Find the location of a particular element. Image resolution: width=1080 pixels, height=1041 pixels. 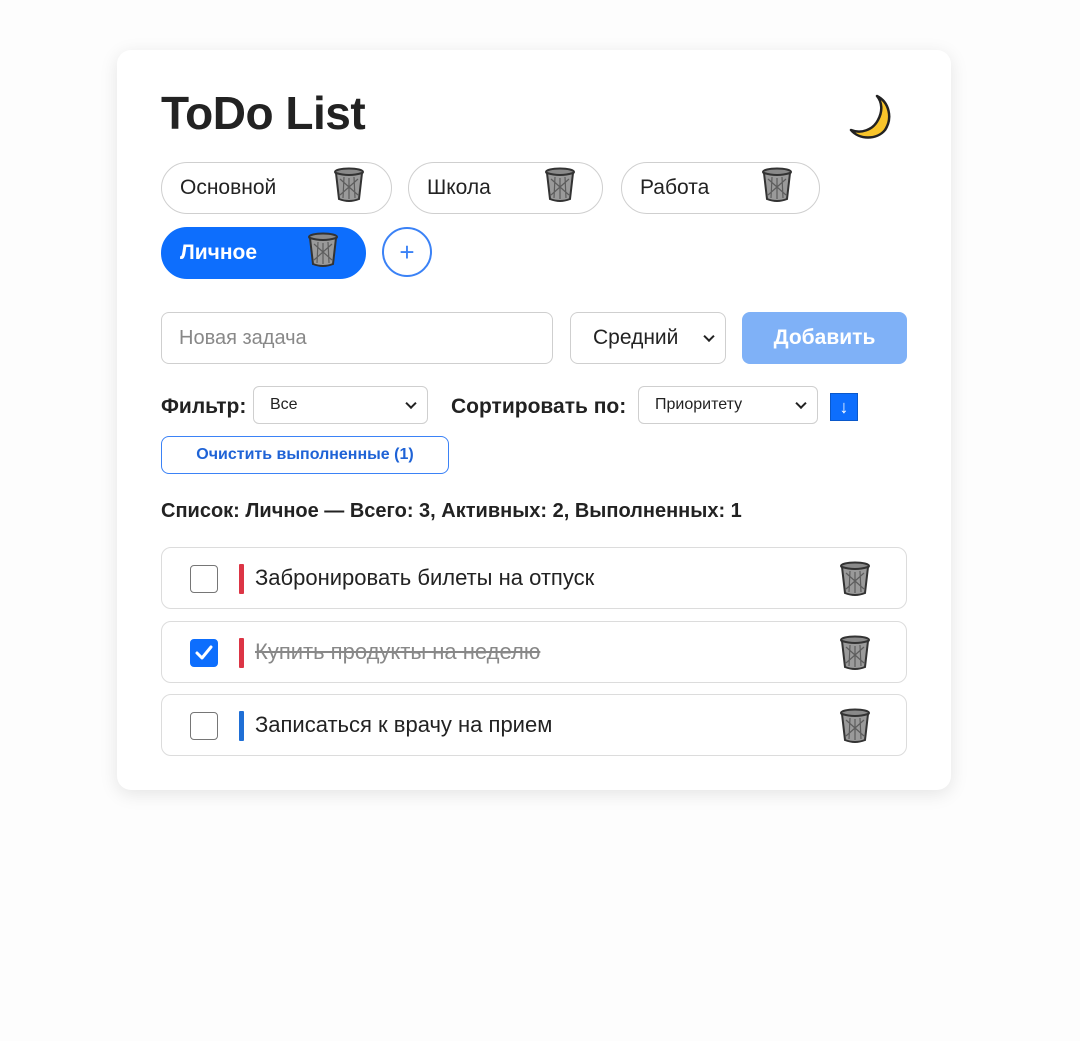

theme-toggle-button is located at coordinates (870, 117).